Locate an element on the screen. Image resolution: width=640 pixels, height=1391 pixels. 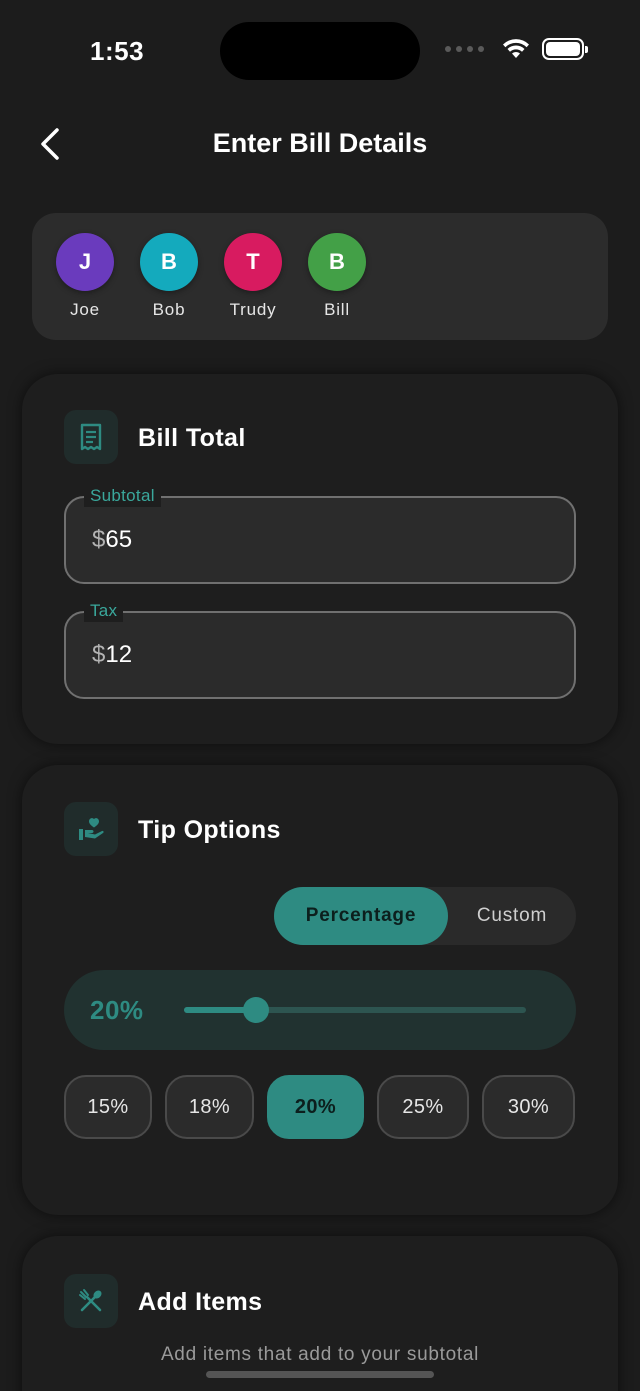
avatar: J is located at coordinates (85, 262).